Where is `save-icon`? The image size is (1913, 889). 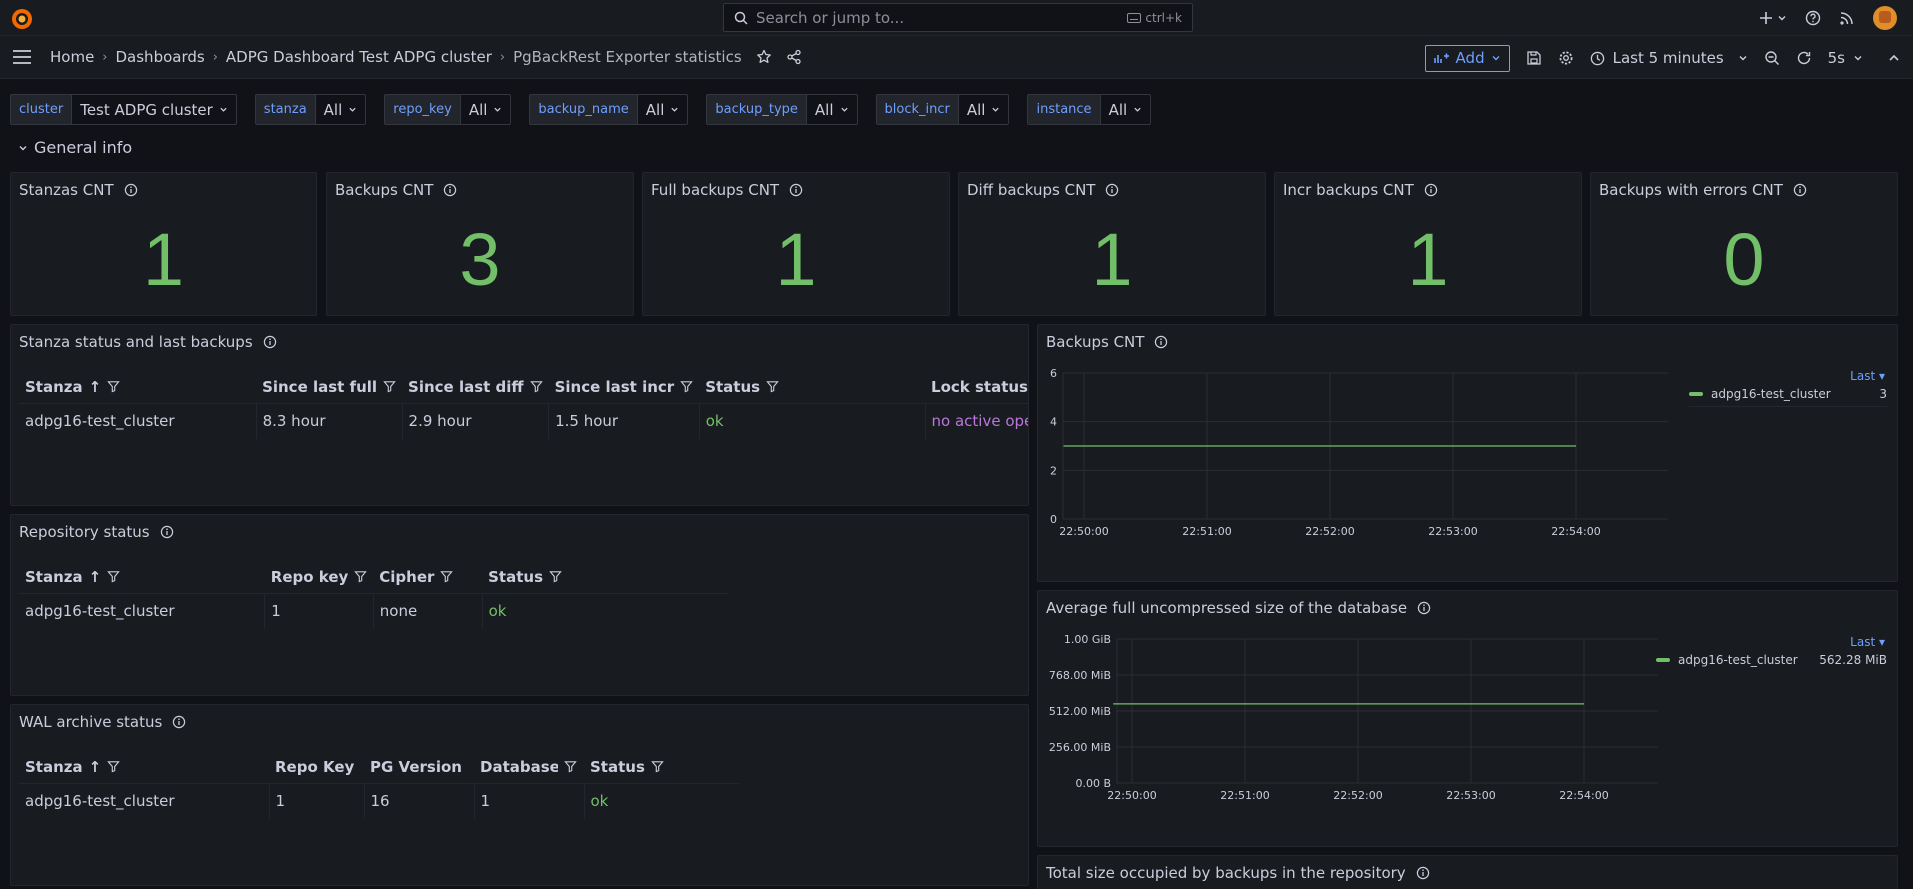 save-icon is located at coordinates (1534, 58).